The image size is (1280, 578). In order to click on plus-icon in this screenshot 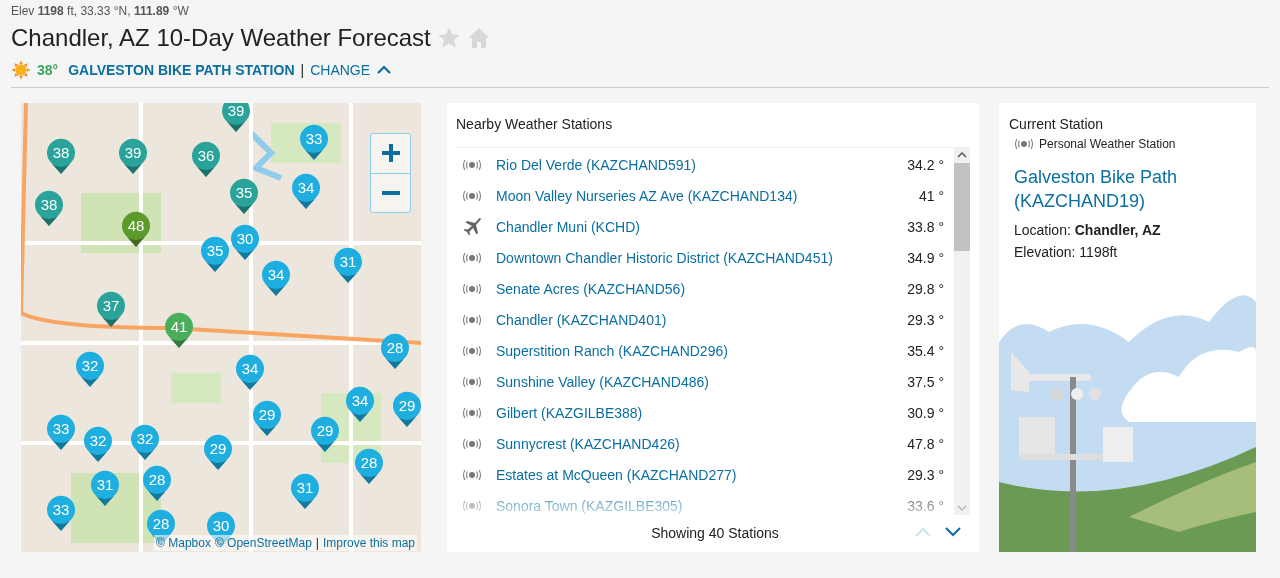, I will do `click(390, 153)`.